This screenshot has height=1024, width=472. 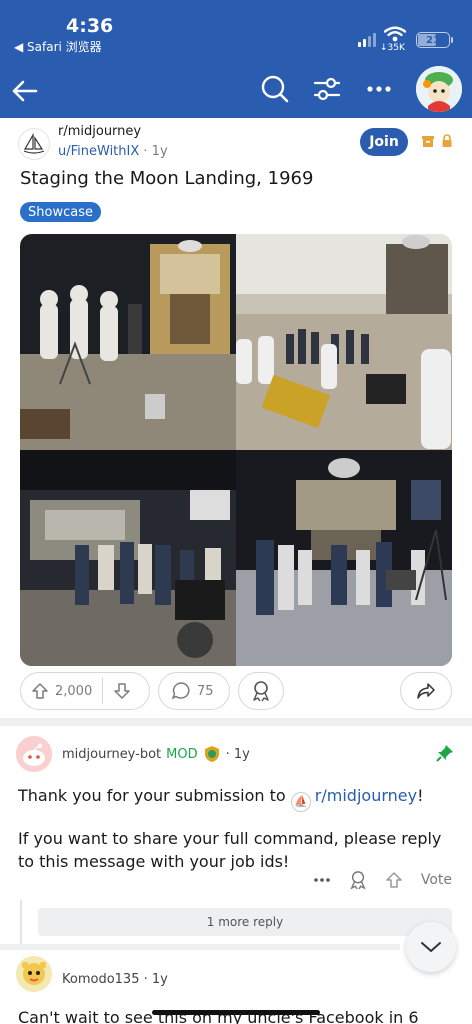 I want to click on share-button, so click(x=426, y=691).